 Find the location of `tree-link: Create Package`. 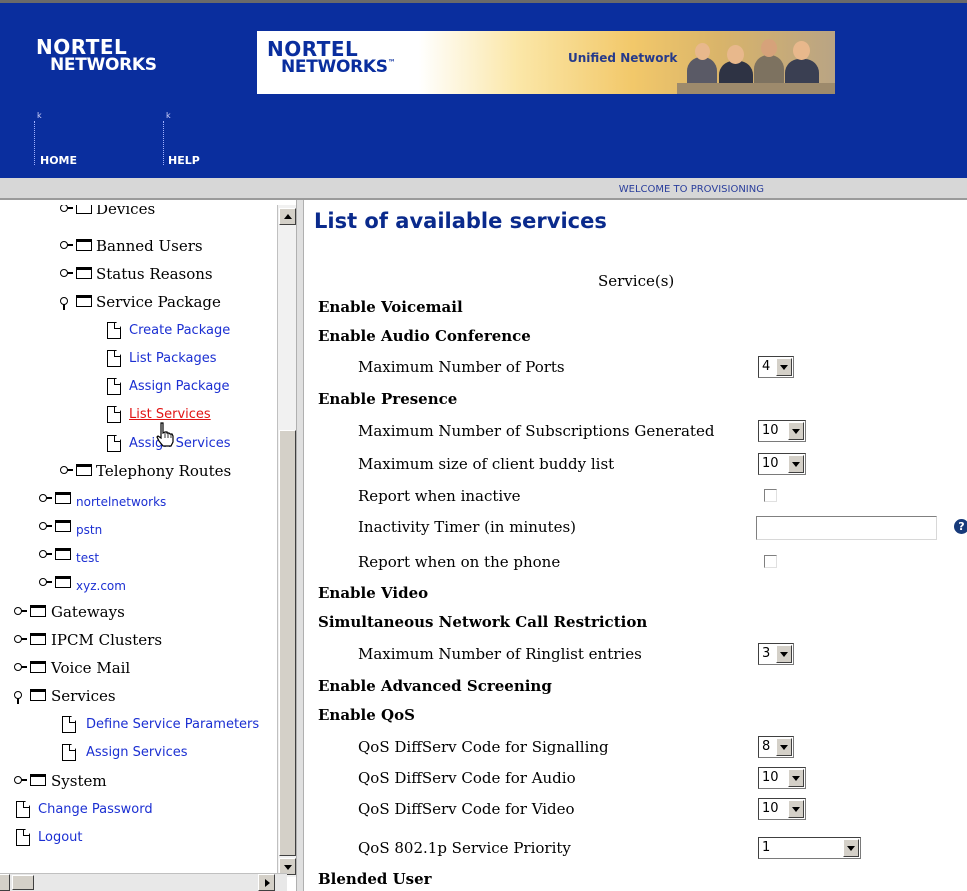

tree-link: Create Package is located at coordinates (179, 331).